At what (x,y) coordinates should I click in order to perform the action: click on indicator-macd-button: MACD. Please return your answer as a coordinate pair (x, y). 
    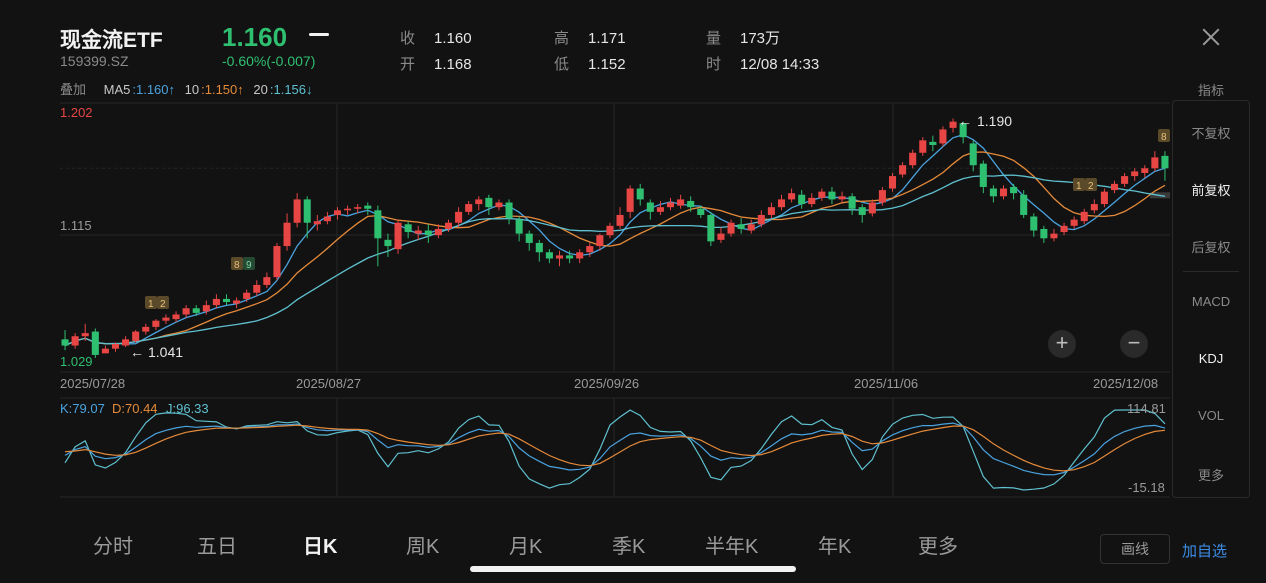
    Looking at the image, I should click on (1211, 301).